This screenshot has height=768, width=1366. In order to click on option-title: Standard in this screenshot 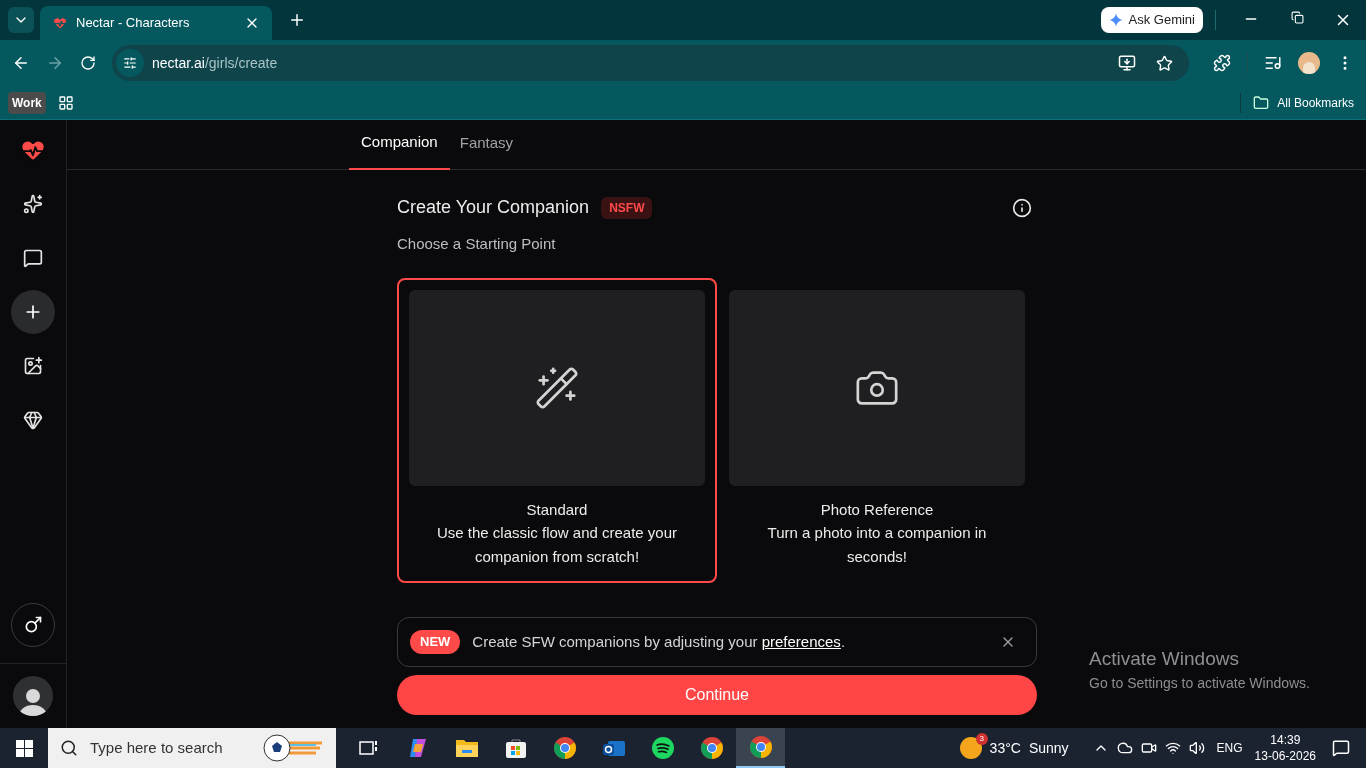, I will do `click(557, 509)`.